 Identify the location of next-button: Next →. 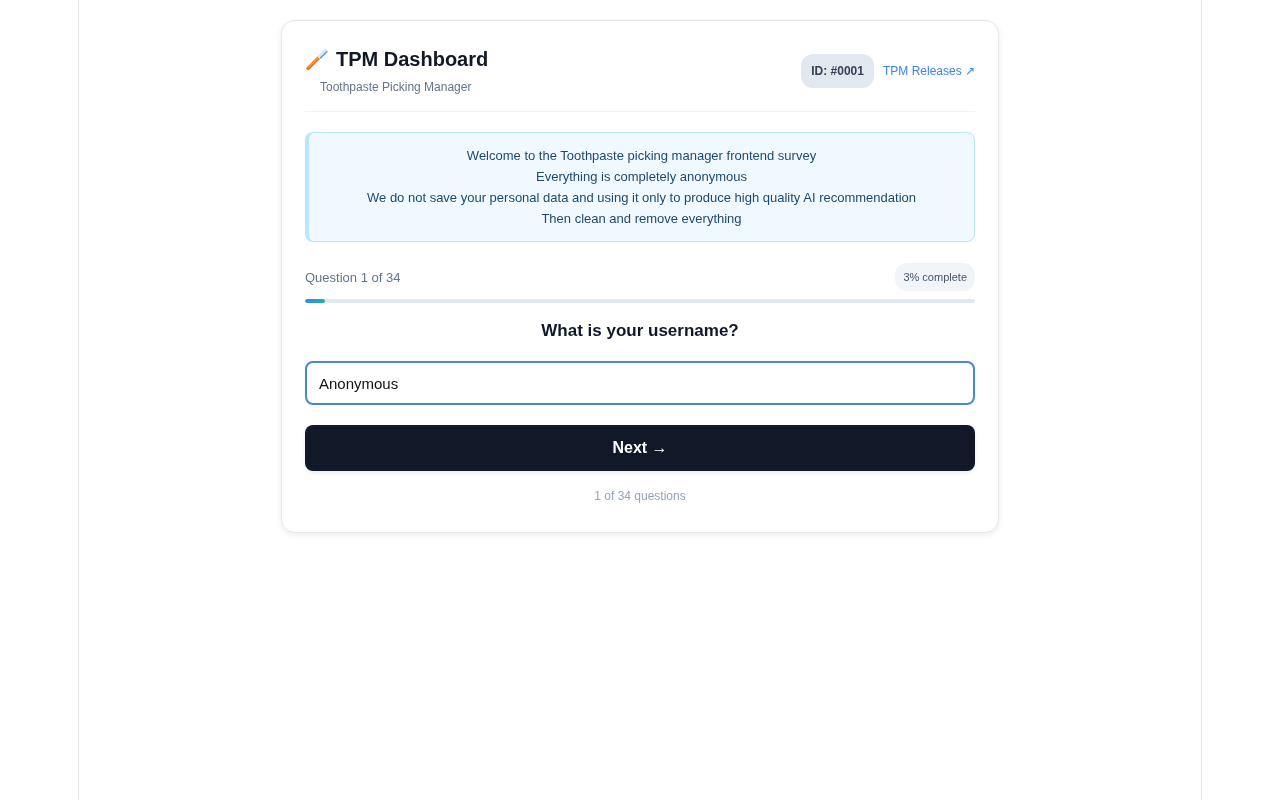
(640, 448).